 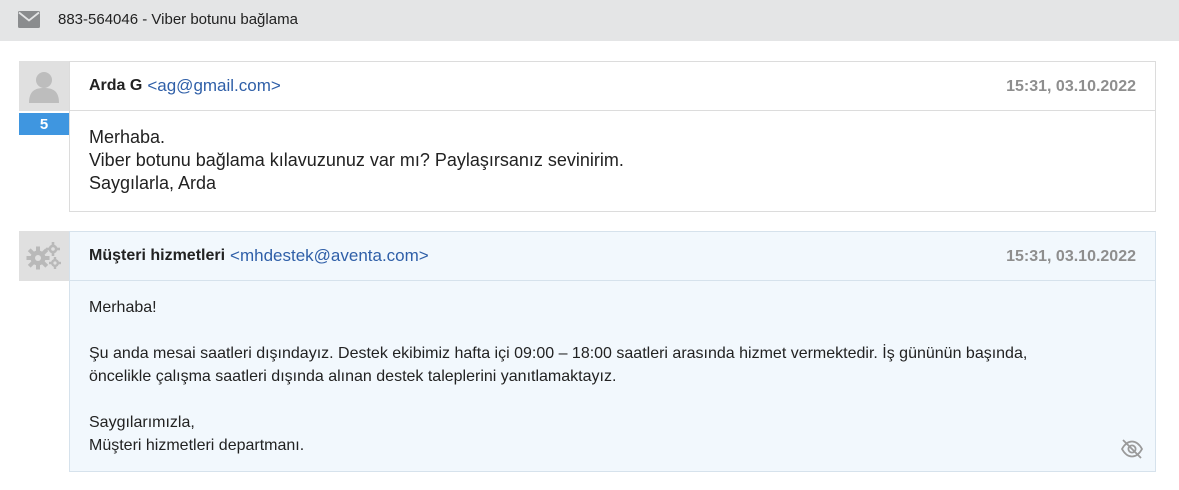 I want to click on message-paragraph: Merhaba!, so click(x=612, y=307).